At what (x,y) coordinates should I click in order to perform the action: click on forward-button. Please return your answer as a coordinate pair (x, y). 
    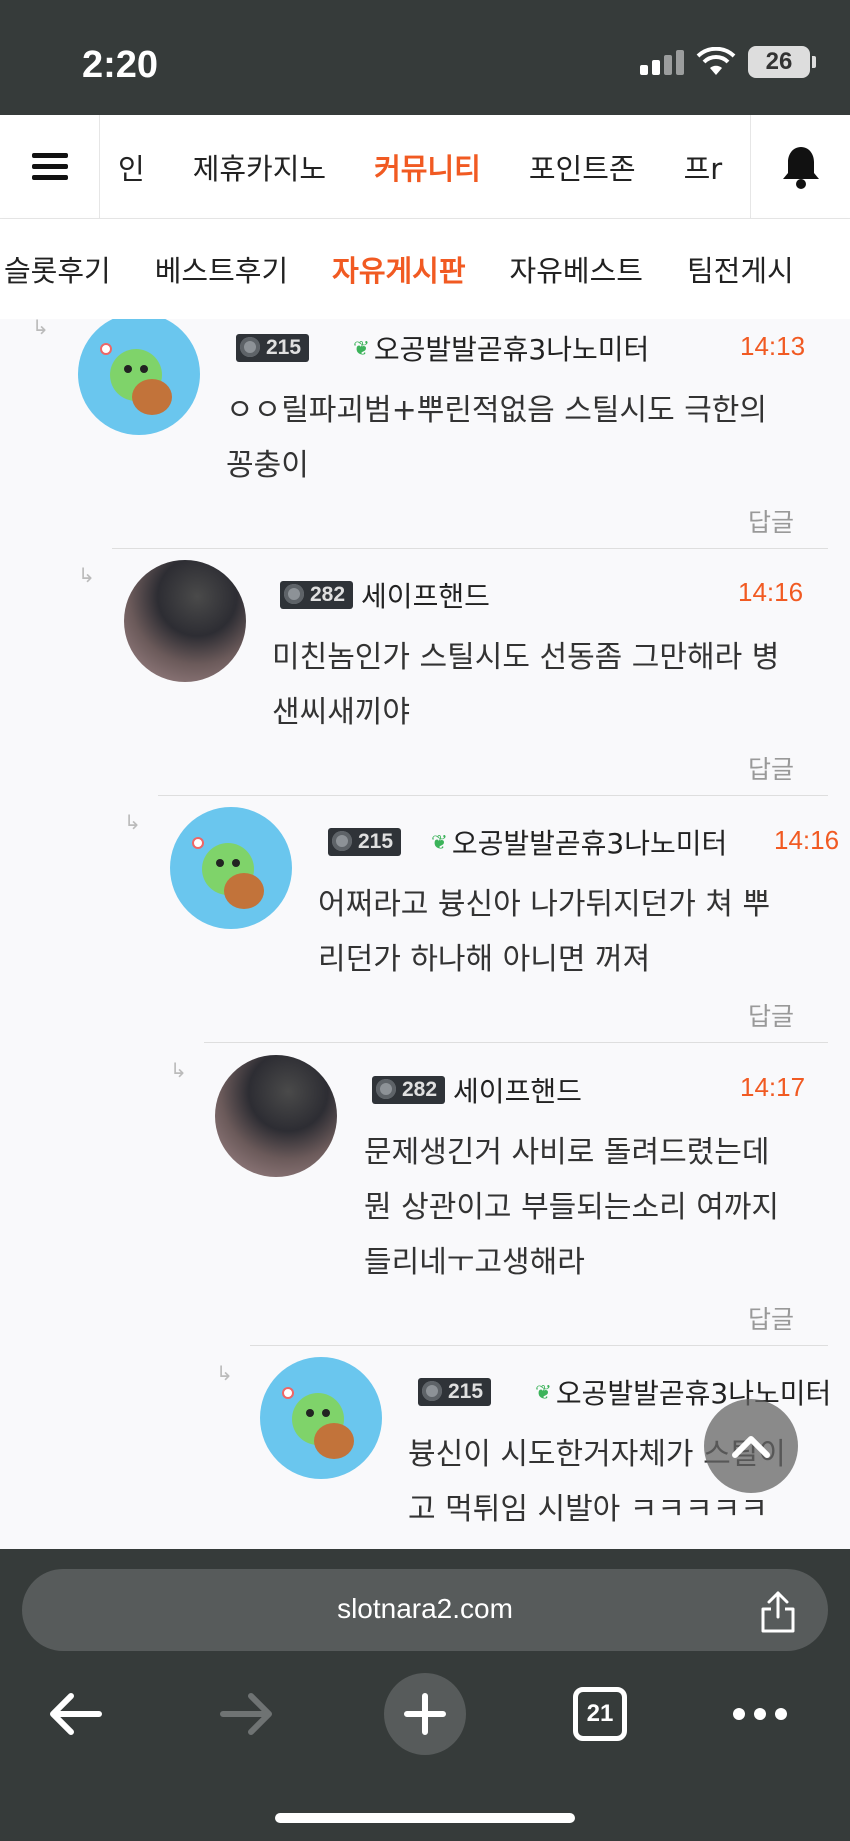
    Looking at the image, I should click on (247, 1714).